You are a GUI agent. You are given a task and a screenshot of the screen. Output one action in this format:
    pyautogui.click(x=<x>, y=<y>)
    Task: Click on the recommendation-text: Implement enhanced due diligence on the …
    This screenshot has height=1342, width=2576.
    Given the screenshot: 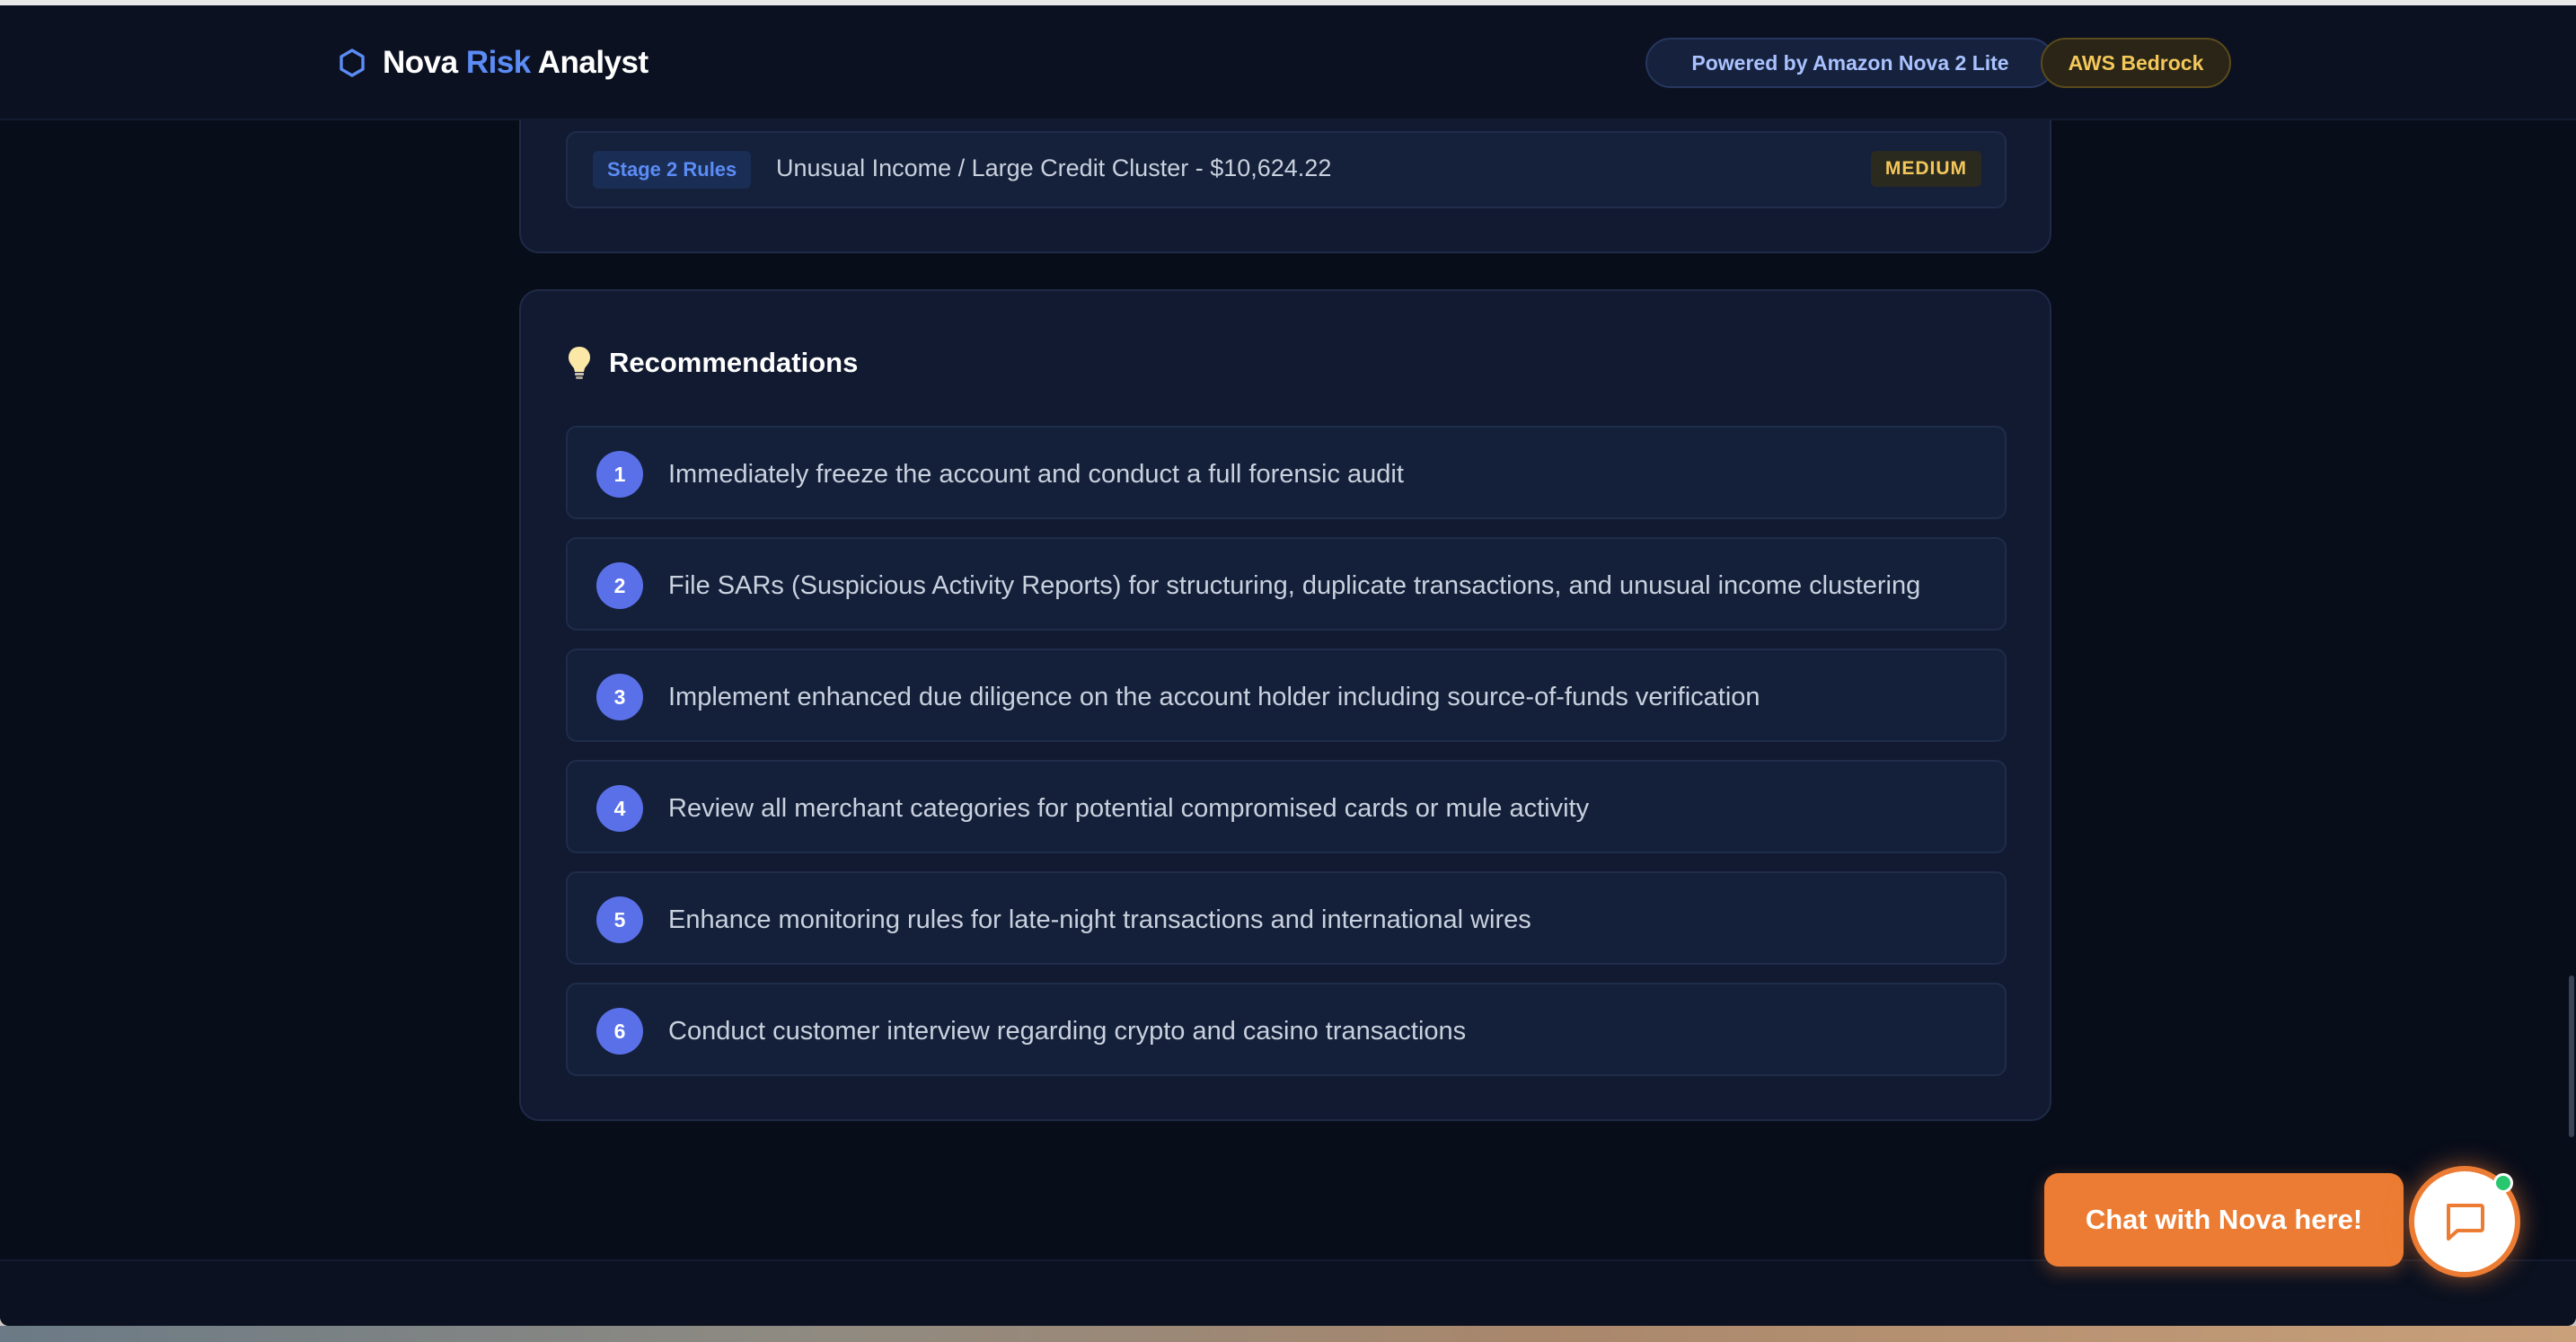 What is the action you would take?
    pyautogui.click(x=1214, y=697)
    